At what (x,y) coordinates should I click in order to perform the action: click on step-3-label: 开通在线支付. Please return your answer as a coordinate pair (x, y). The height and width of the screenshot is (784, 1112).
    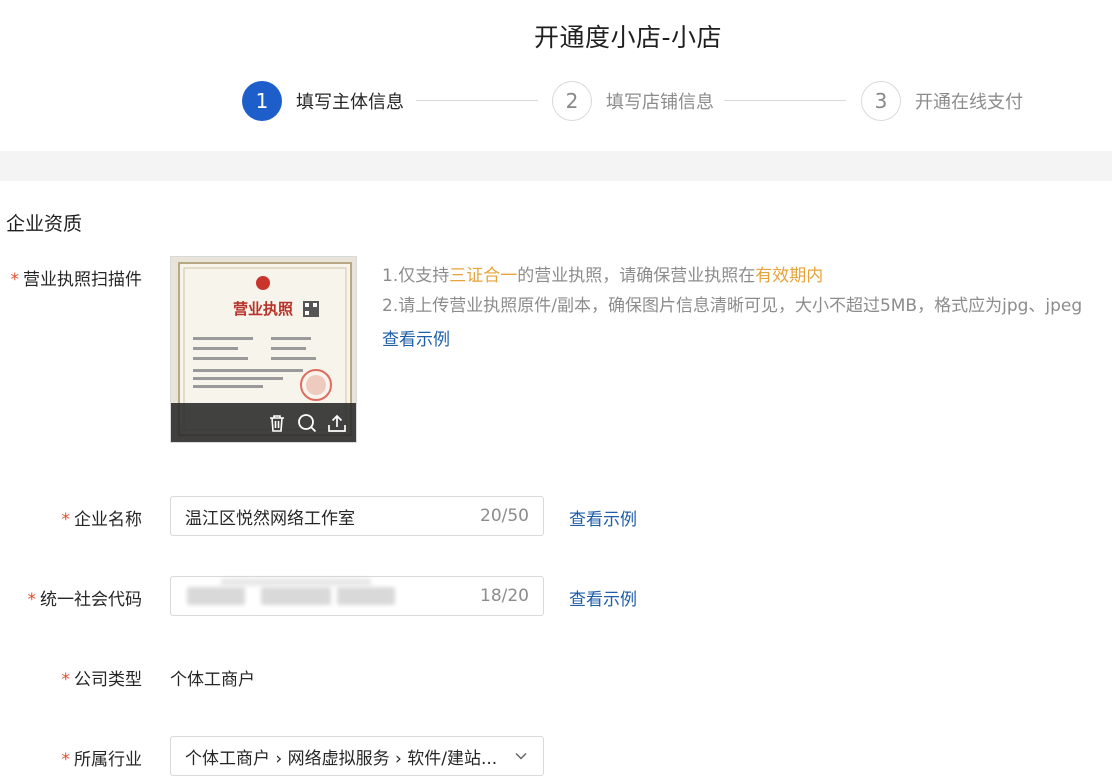
    Looking at the image, I should click on (969, 102).